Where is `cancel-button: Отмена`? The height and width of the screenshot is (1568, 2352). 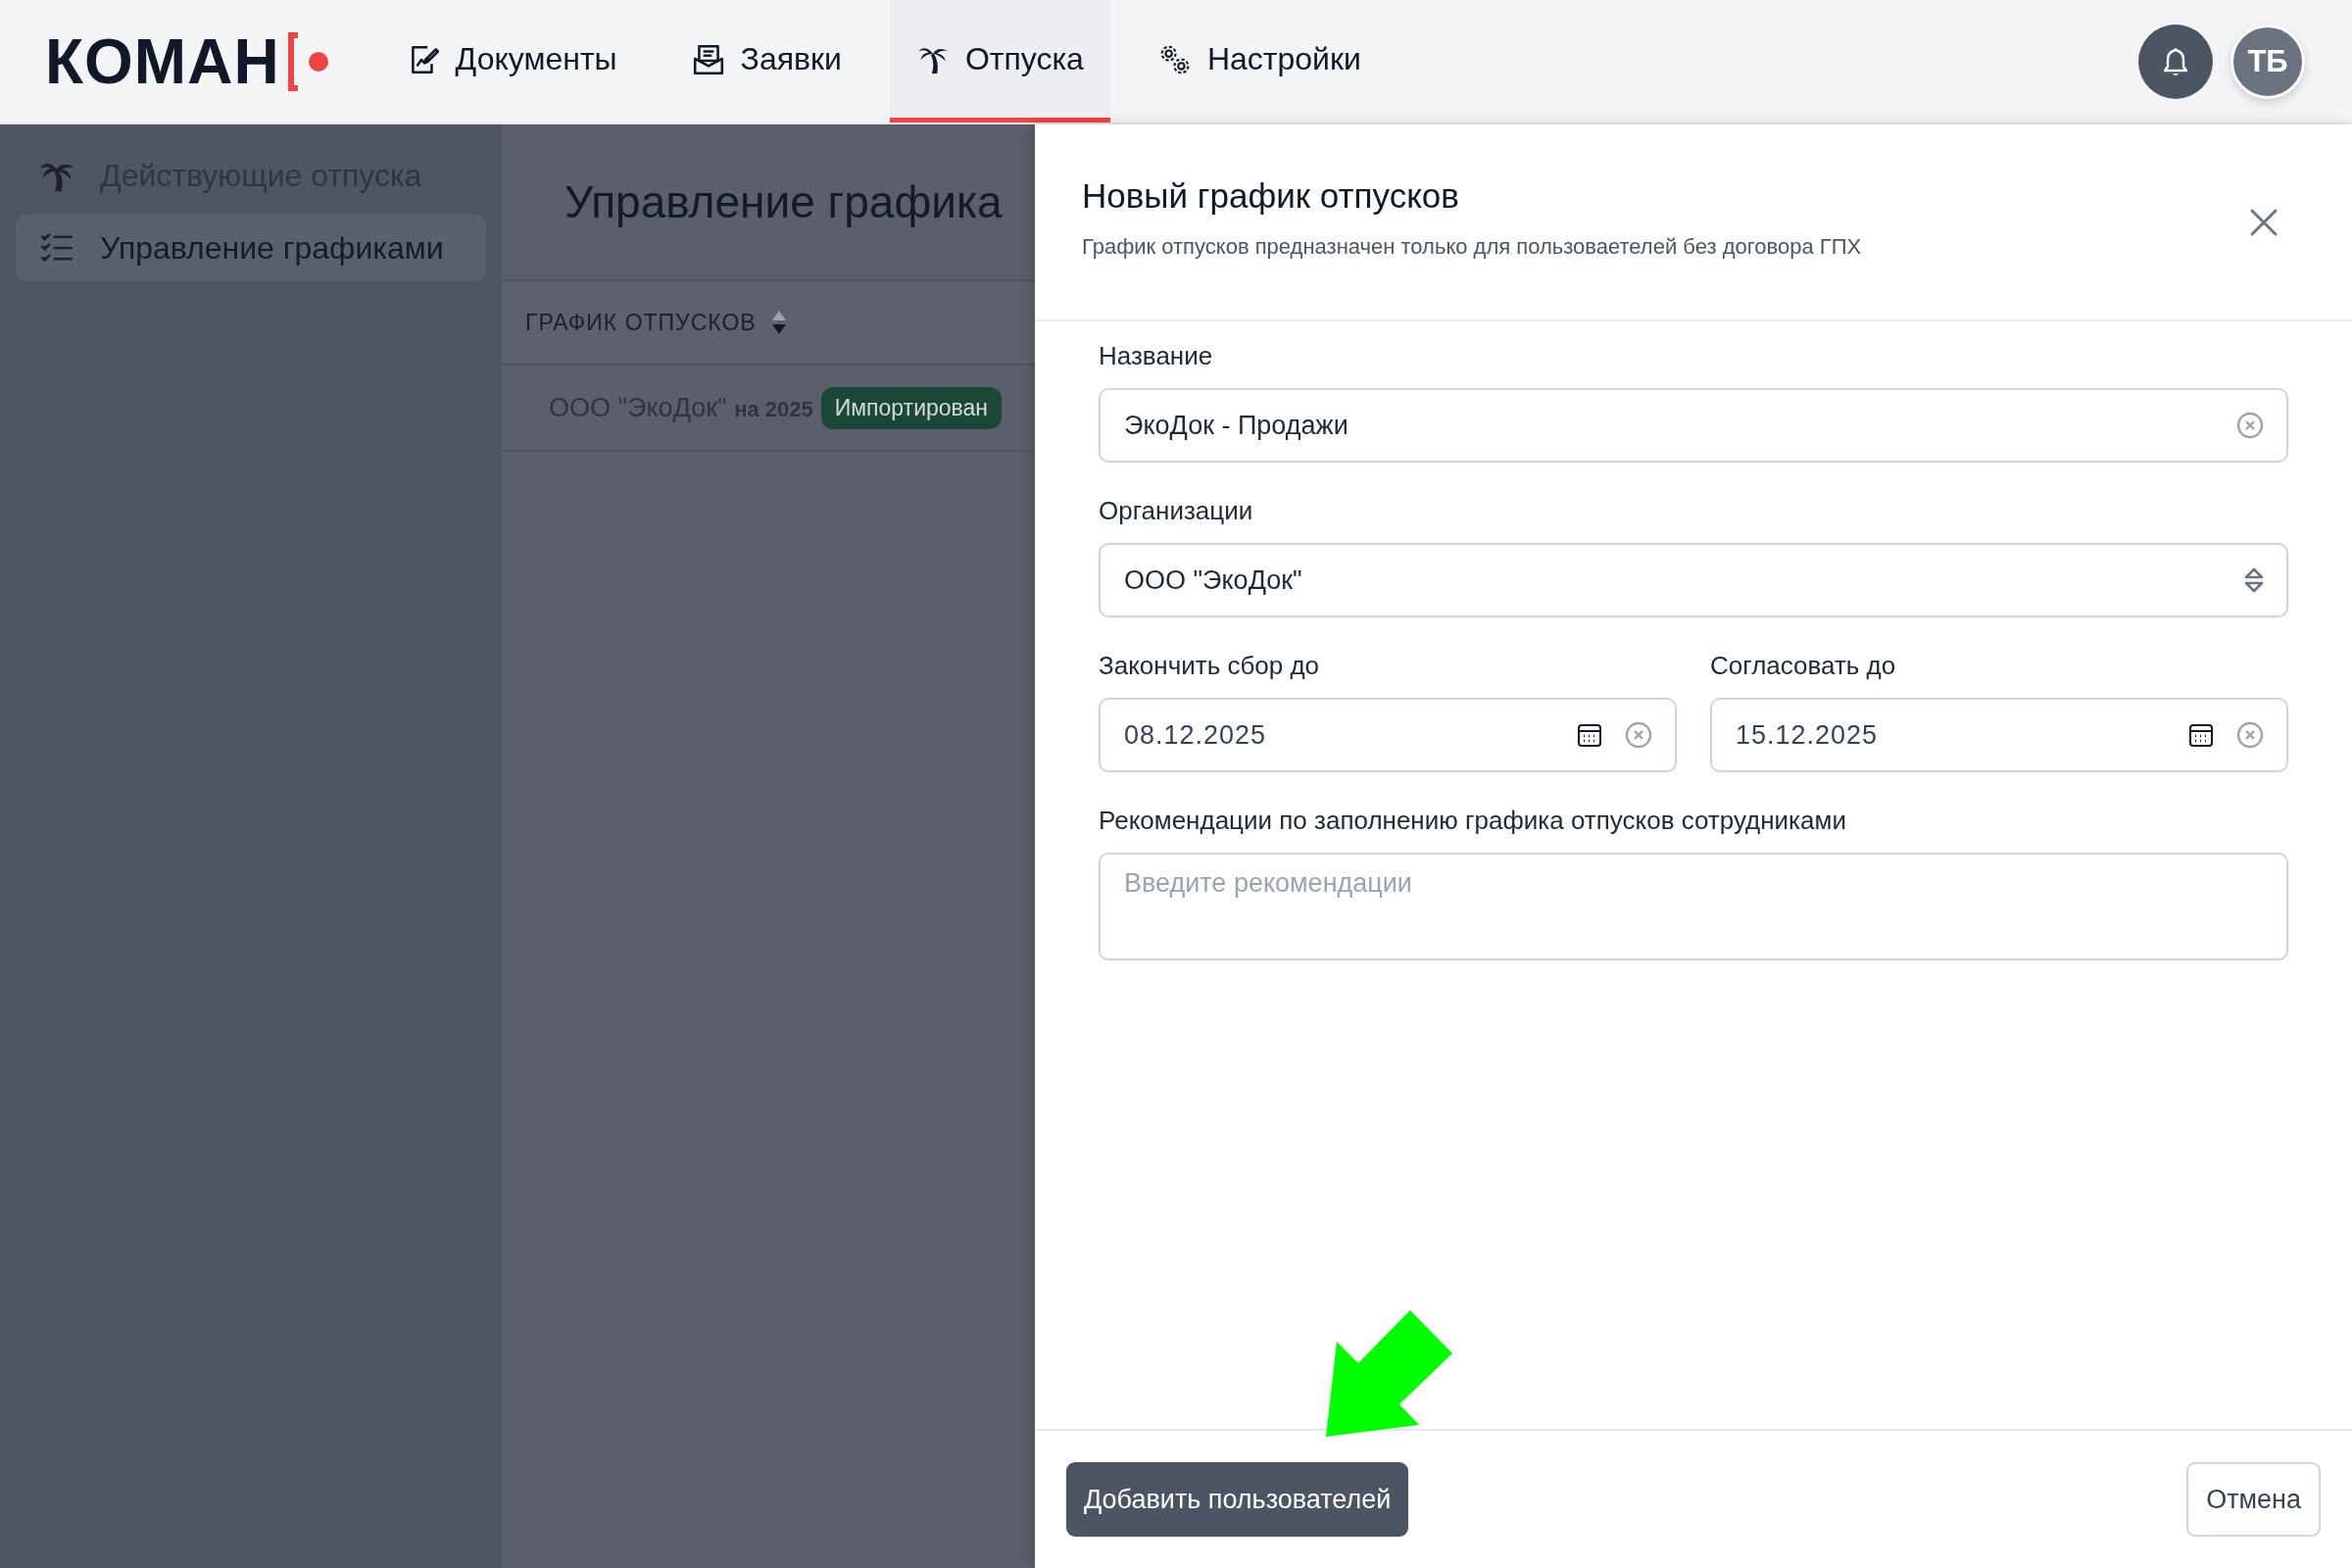 cancel-button: Отмена is located at coordinates (2253, 1499).